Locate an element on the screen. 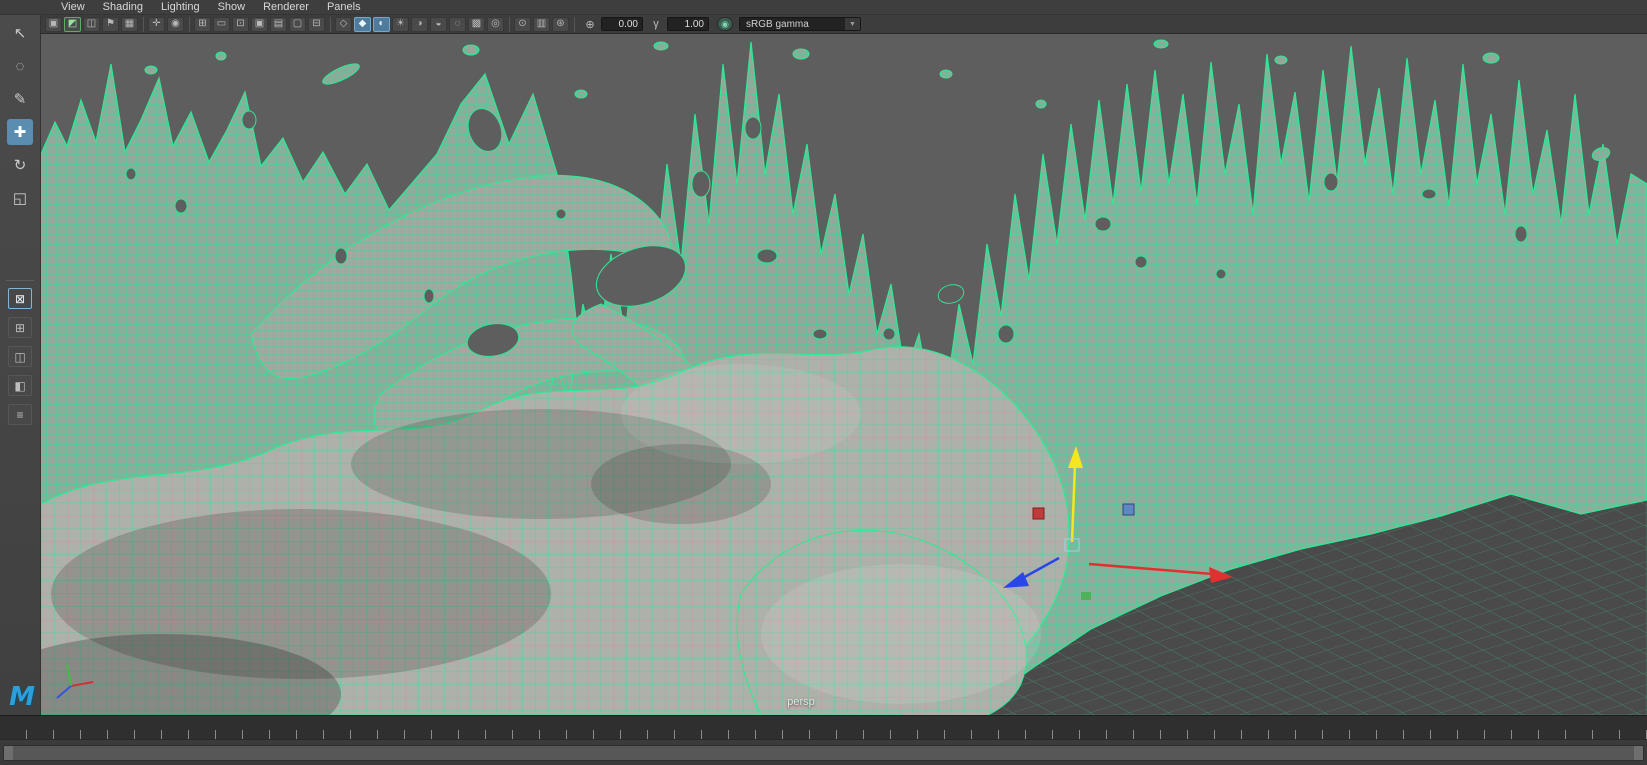 The image size is (1647, 765). camera-attributes-icon: ◫ is located at coordinates (91, 24).